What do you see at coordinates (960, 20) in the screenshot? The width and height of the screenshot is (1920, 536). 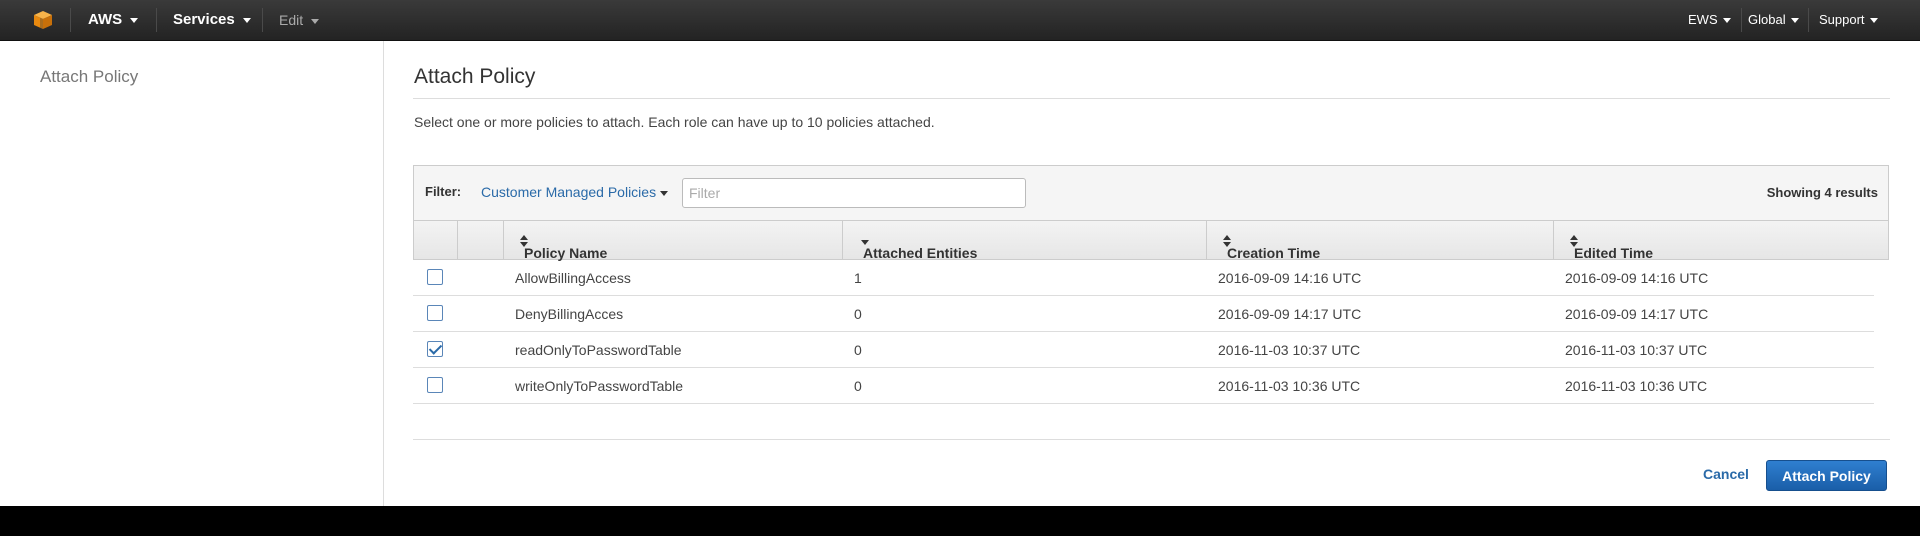 I see `top-navigation-bar: AWS Services Edit EWS Global Support` at bounding box center [960, 20].